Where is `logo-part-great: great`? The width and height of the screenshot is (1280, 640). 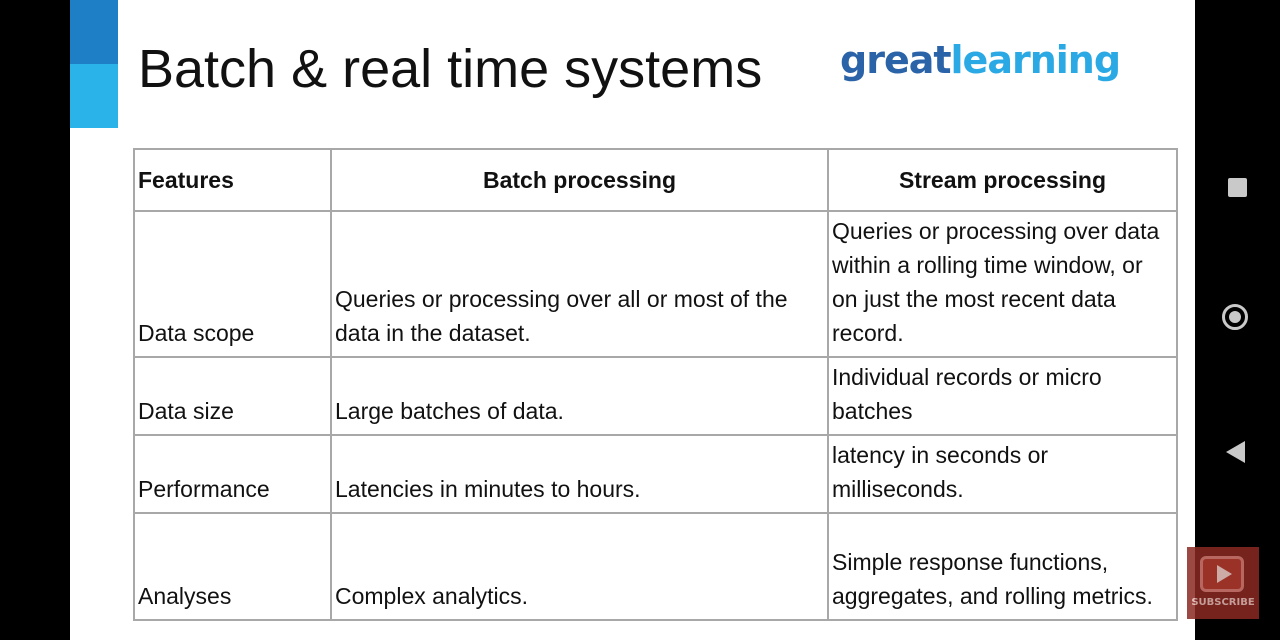
logo-part-great: great is located at coordinates (896, 60).